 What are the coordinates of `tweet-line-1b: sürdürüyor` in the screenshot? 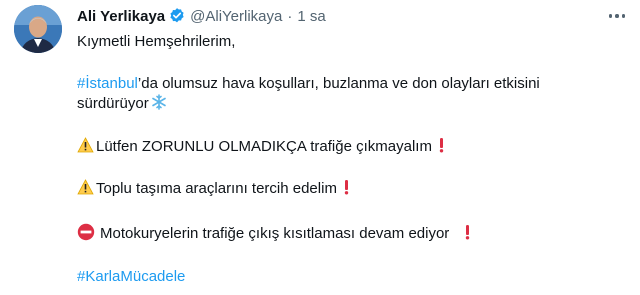 It's located at (122, 104).